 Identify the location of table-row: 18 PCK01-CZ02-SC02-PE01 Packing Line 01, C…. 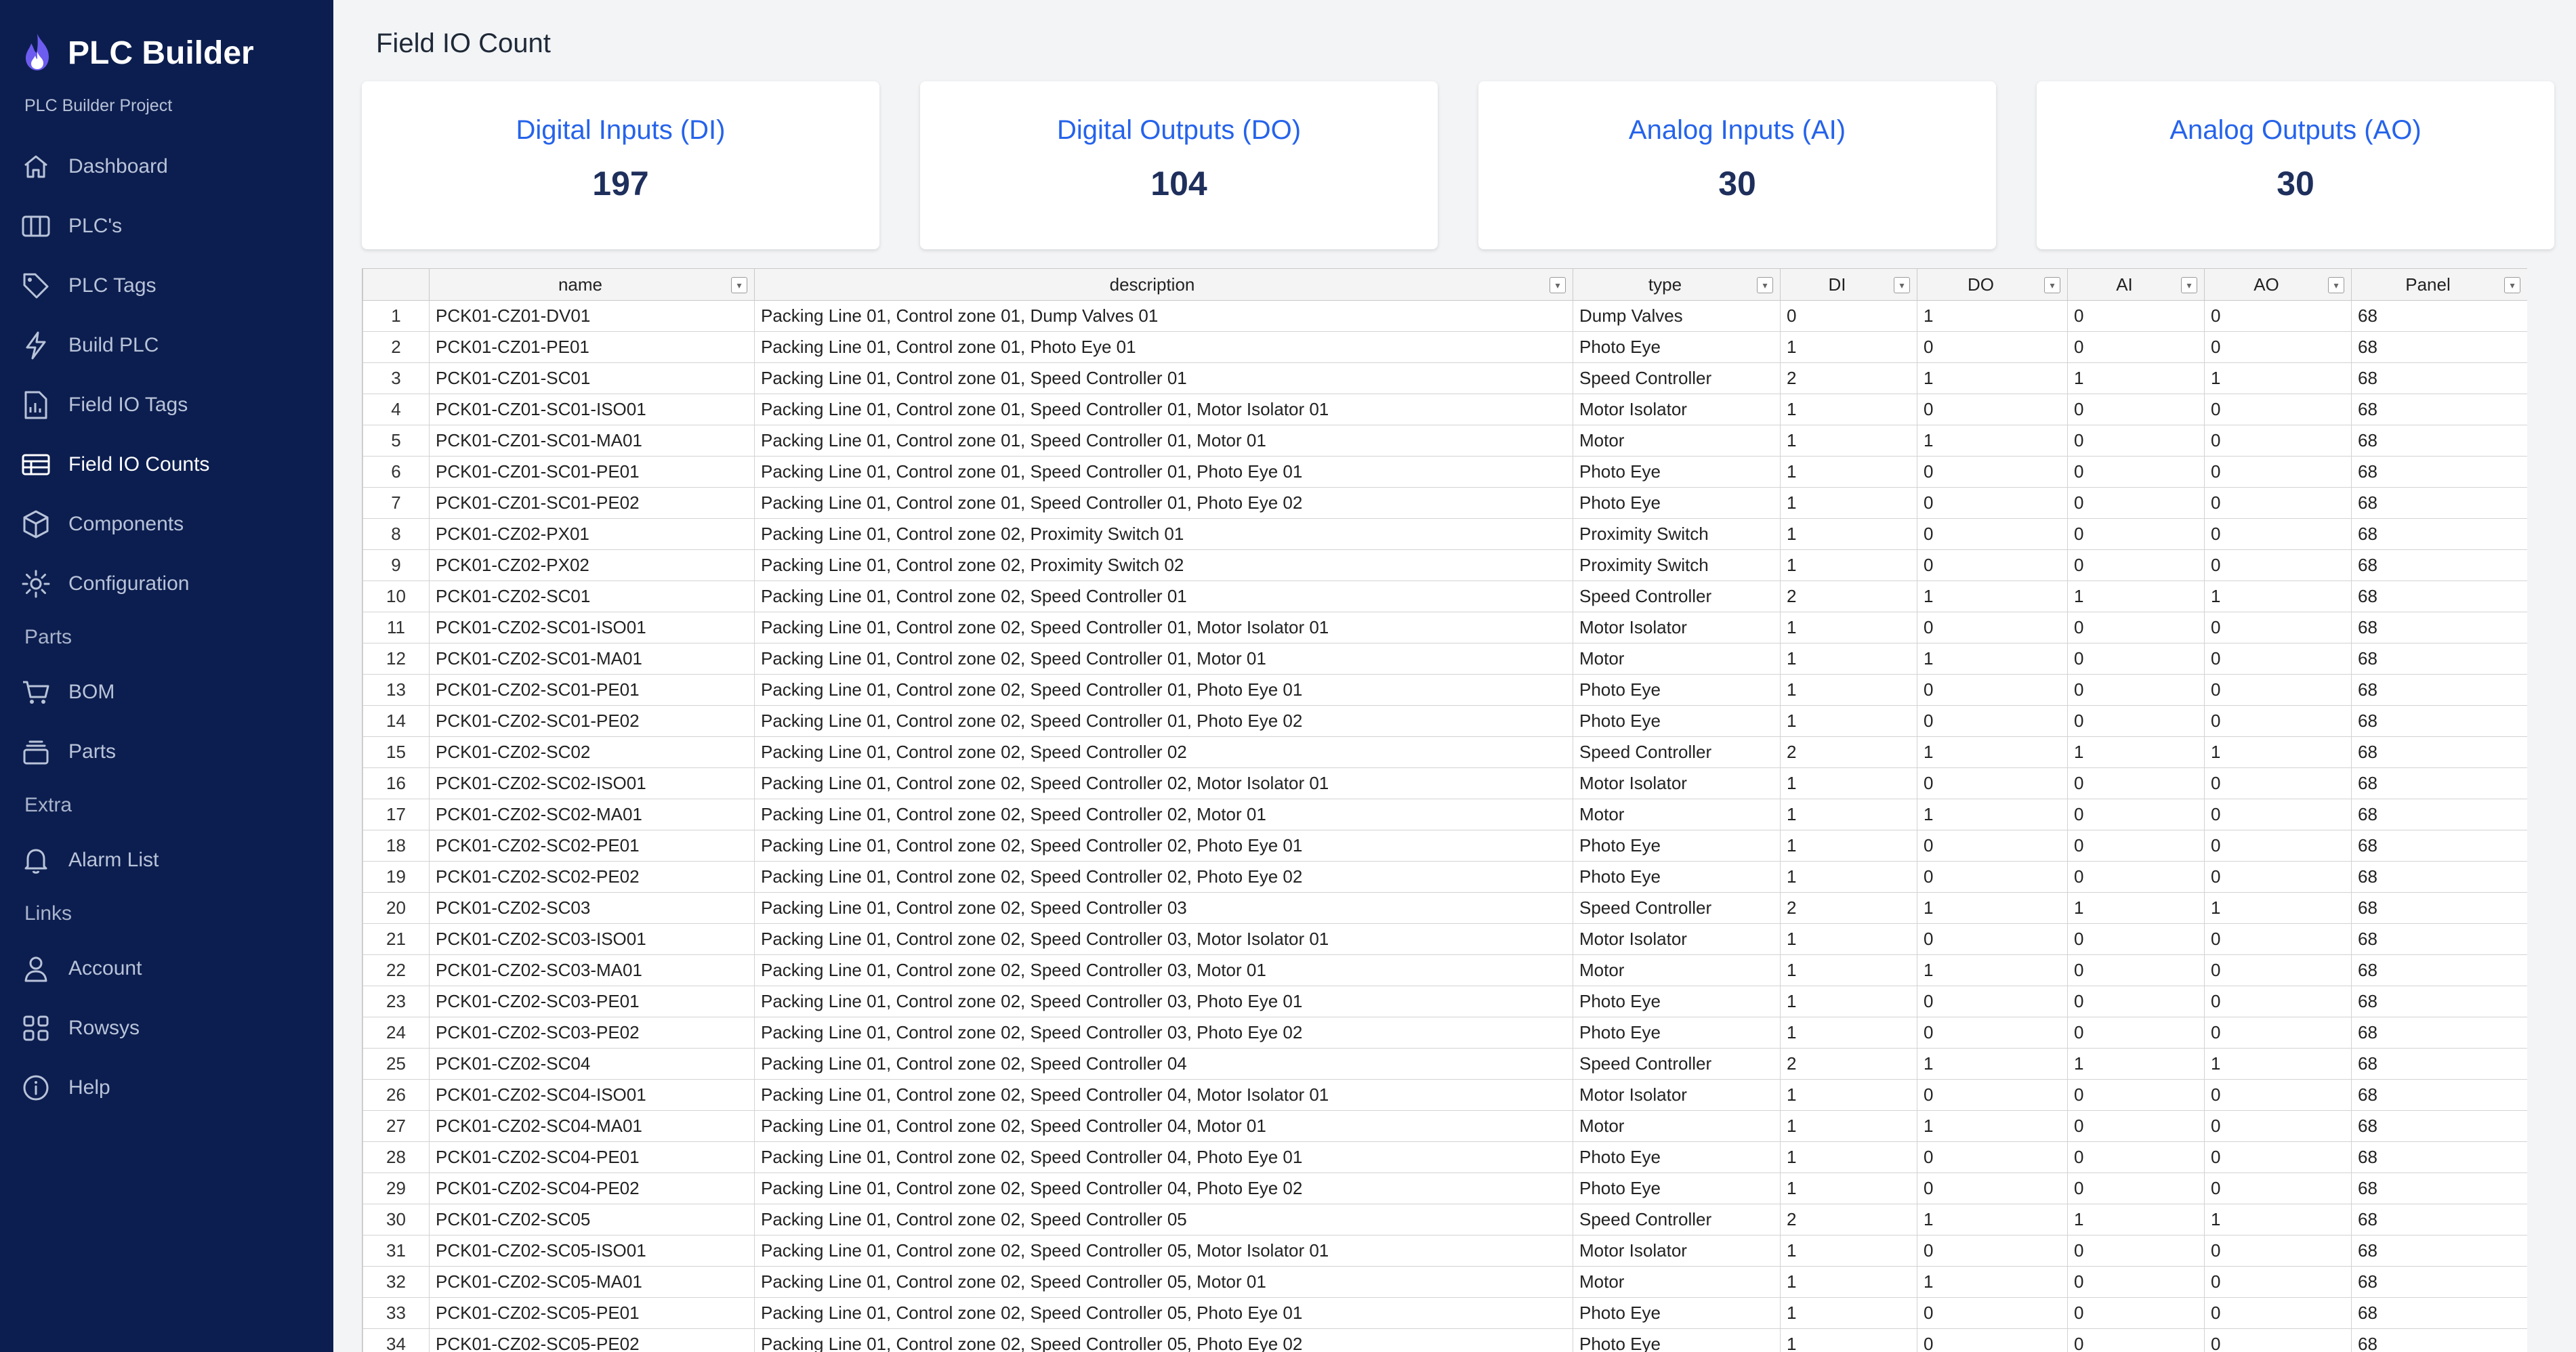
(1444, 846).